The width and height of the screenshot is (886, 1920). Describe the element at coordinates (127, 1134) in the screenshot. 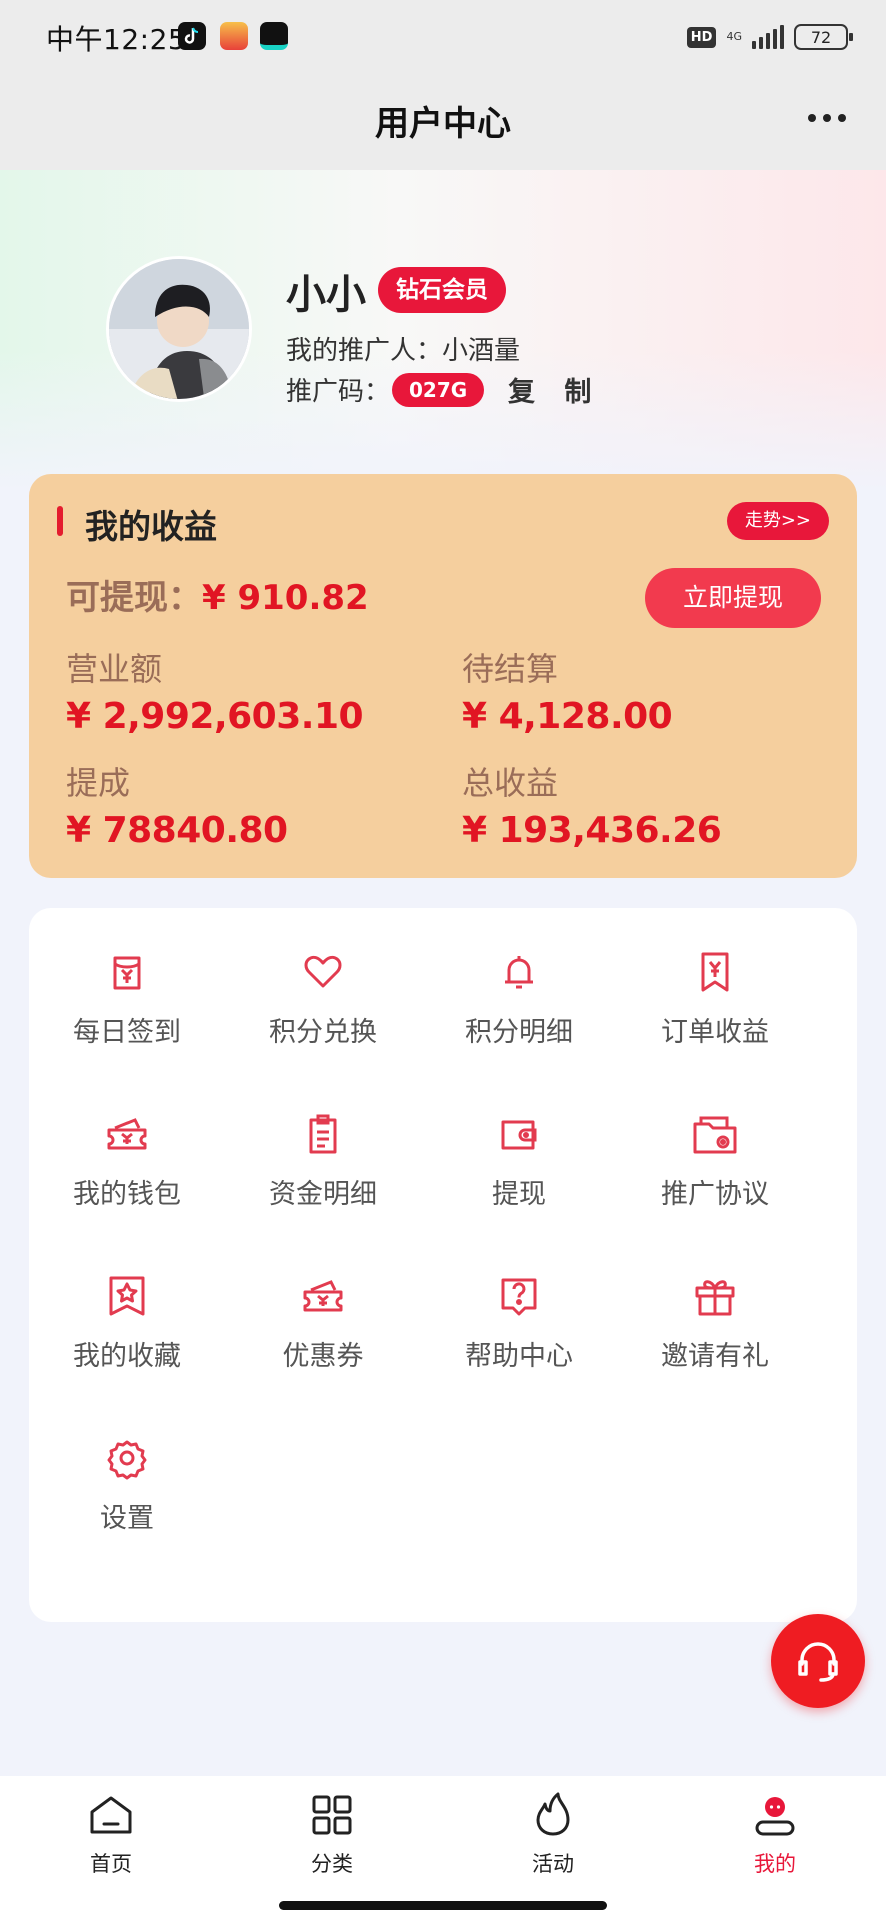

I see `yen-ticket-icon` at that location.